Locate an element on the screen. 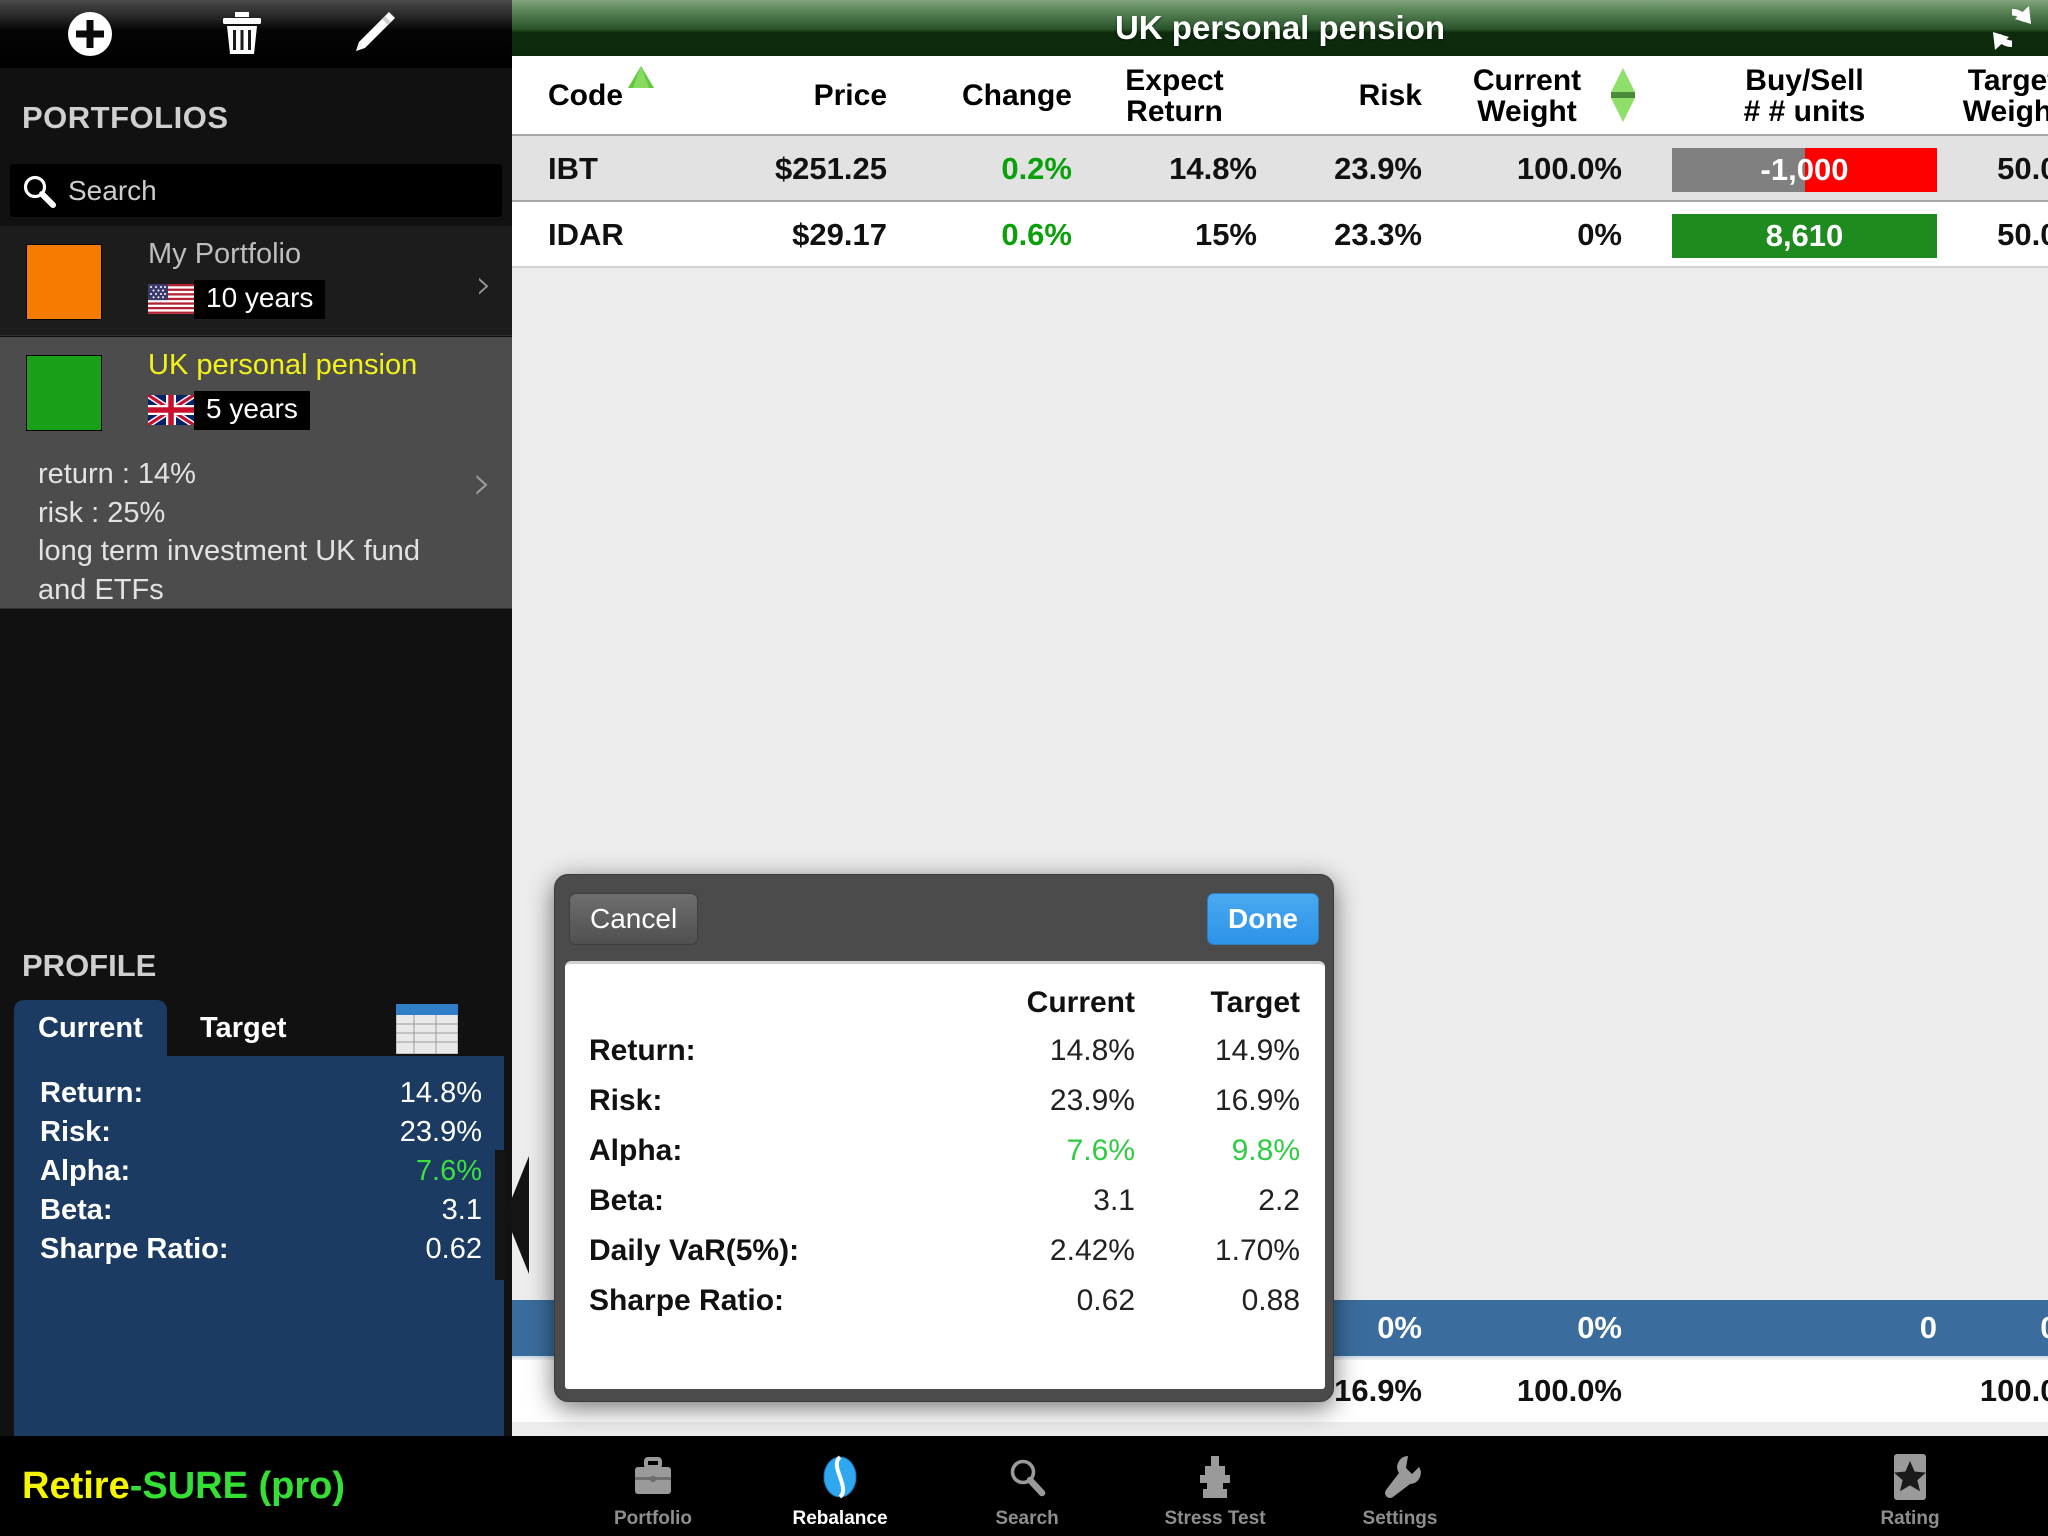 The image size is (2048, 1536). buy-sell-bar: 8,610 is located at coordinates (1804, 236).